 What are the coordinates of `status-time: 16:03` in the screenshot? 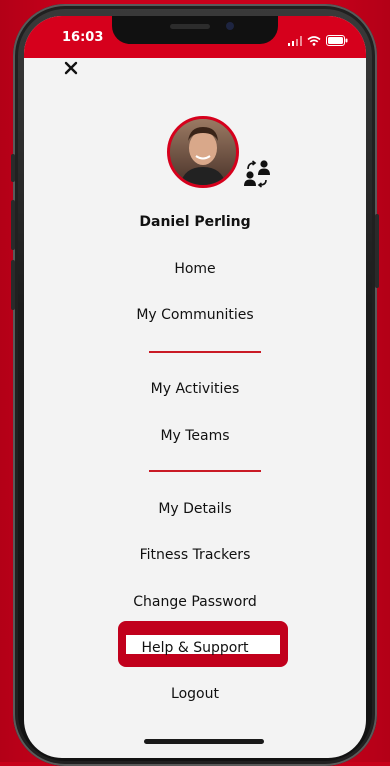 It's located at (83, 37).